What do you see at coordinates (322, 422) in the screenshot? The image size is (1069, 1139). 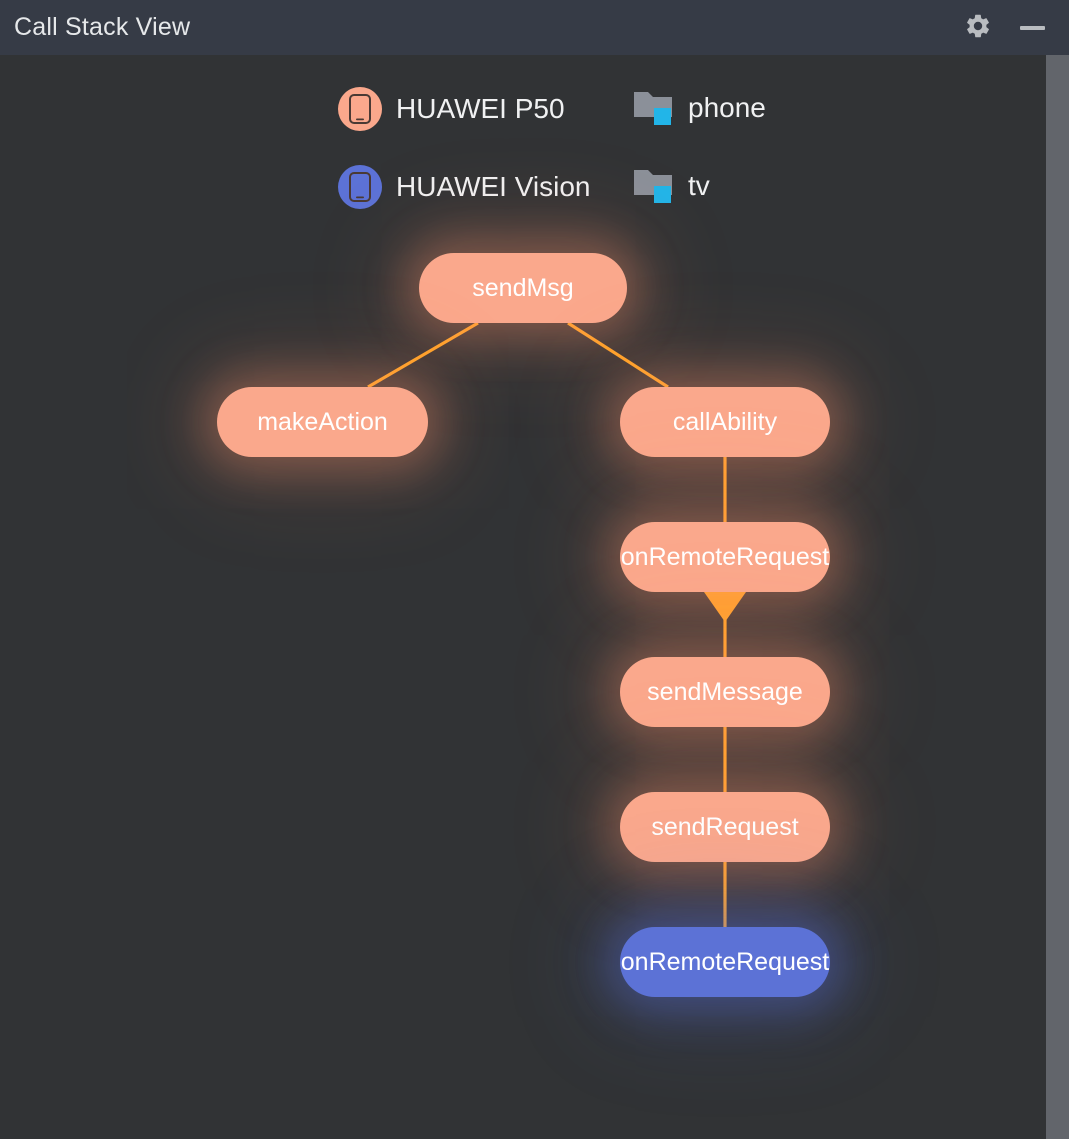 I see `graph-node-makeAction: makeAction` at bounding box center [322, 422].